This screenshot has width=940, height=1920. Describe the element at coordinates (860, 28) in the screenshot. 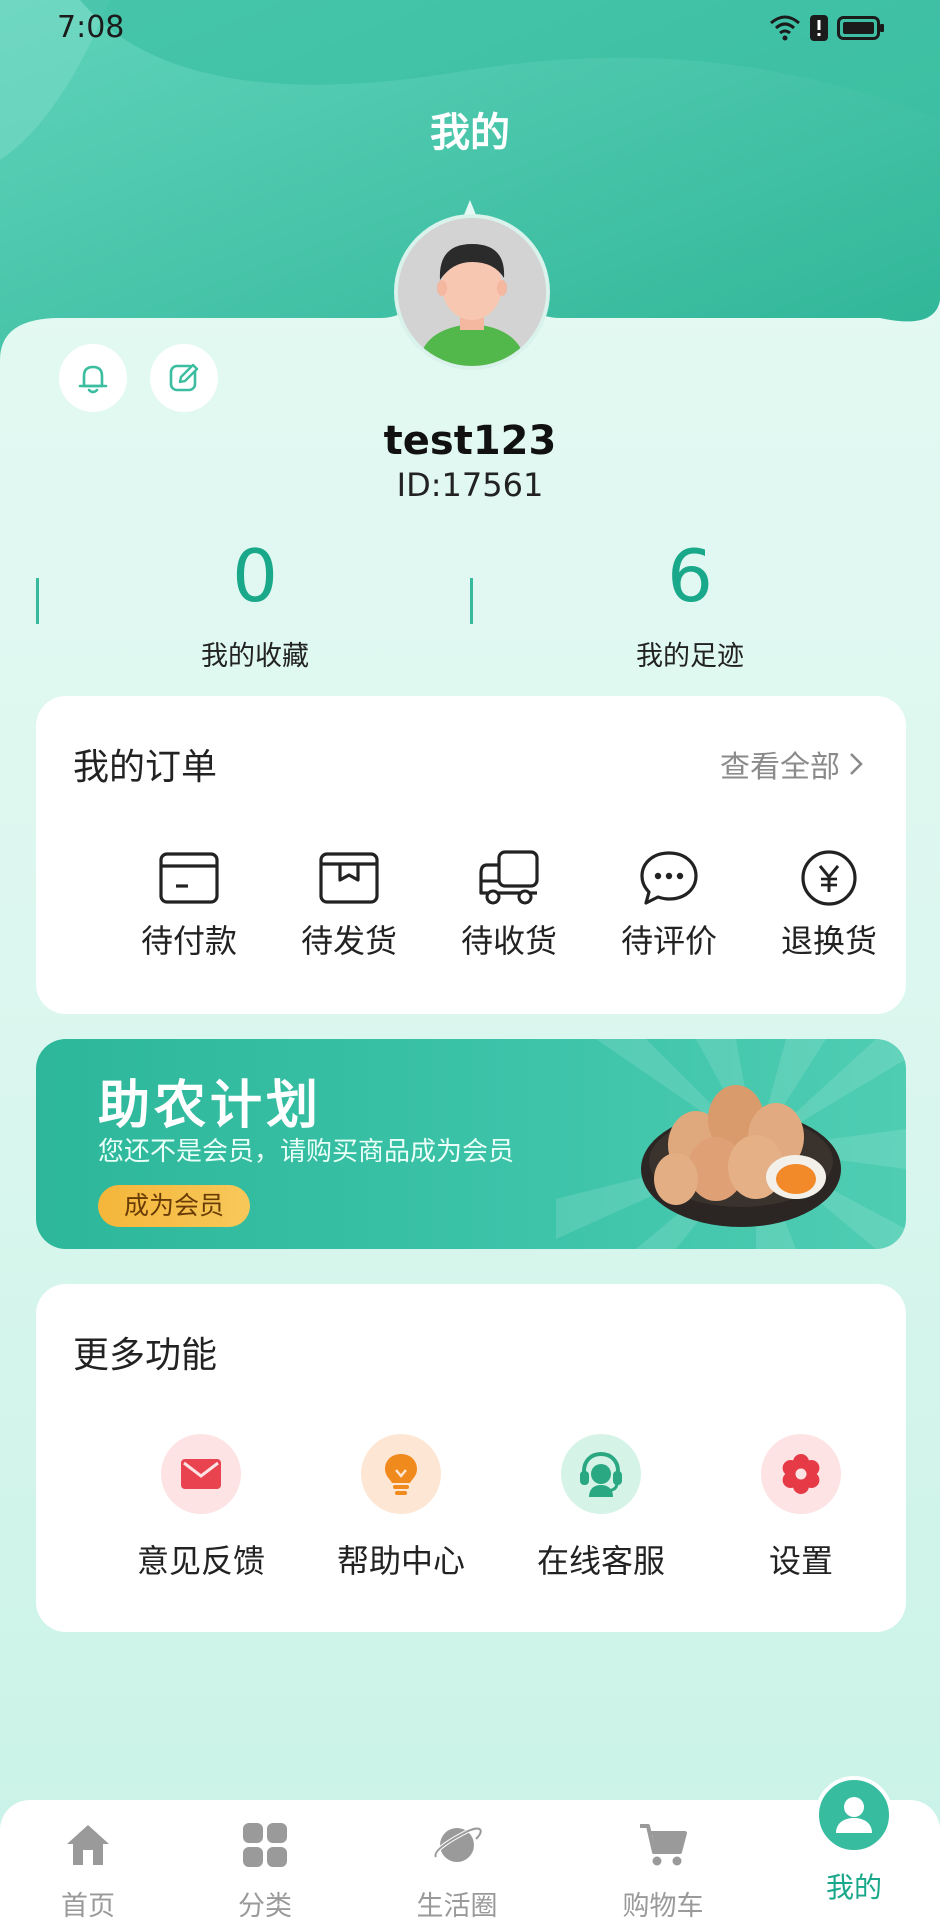

I see `battery-icon` at that location.